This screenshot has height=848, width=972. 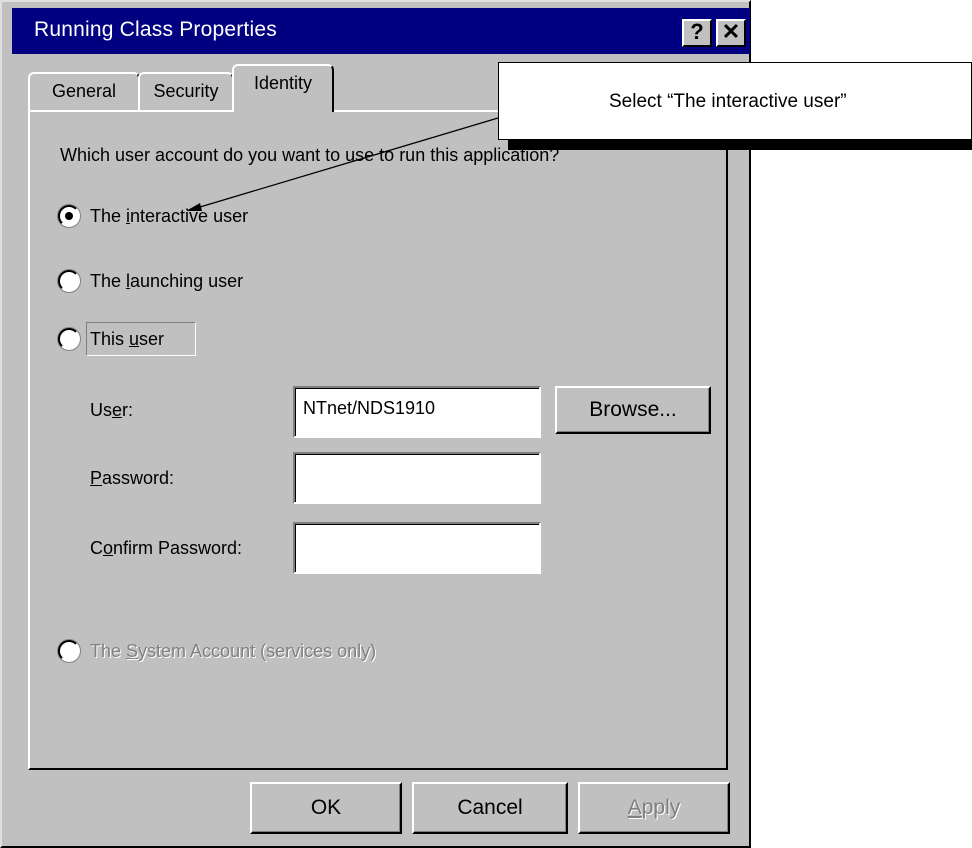 What do you see at coordinates (283, 88) in the screenshot?
I see `tab-identity: Identity` at bounding box center [283, 88].